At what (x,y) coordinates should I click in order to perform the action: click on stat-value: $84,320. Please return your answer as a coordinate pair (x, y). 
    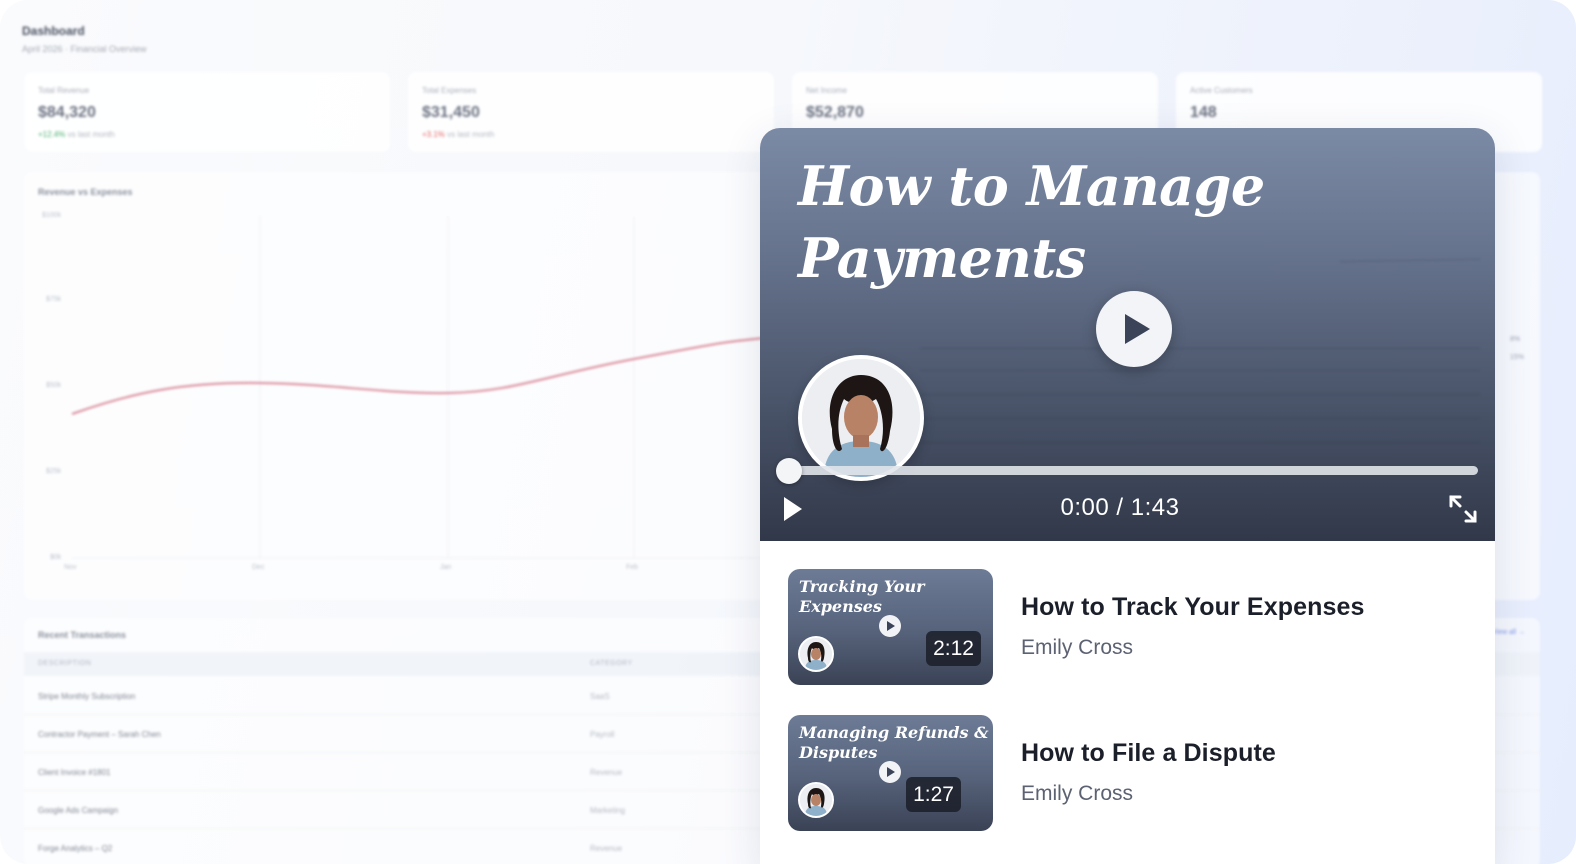
    Looking at the image, I should click on (67, 112).